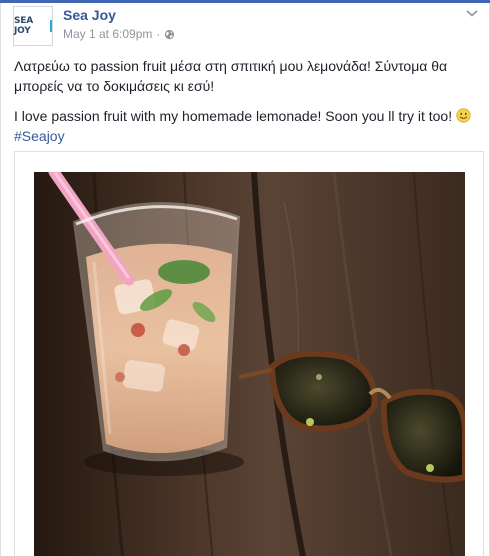 The width and height of the screenshot is (490, 556). What do you see at coordinates (23, 26) in the screenshot?
I see `avatar-logo-text: SEA JOY` at bounding box center [23, 26].